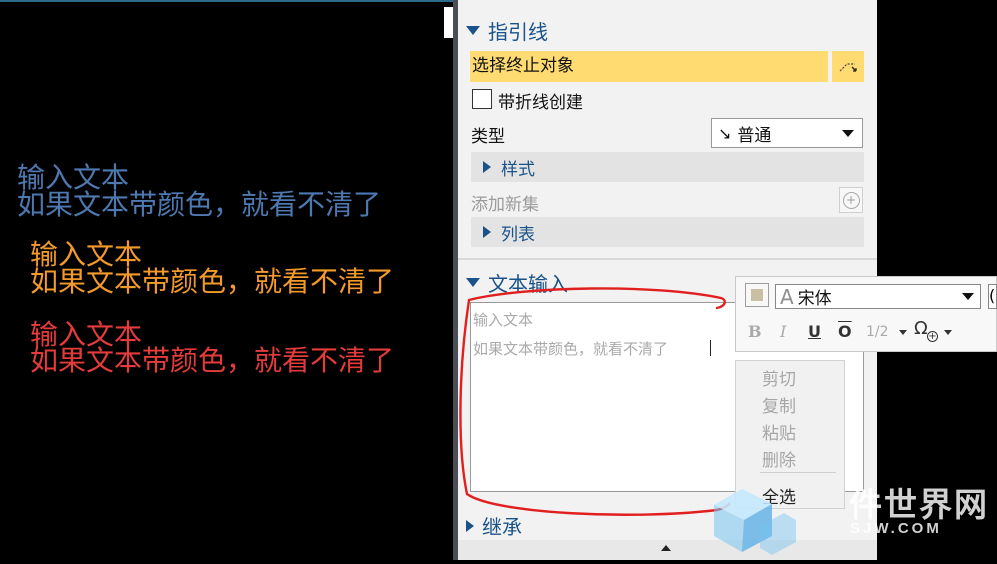  I want to click on font-select: A 宋体, so click(878, 296).